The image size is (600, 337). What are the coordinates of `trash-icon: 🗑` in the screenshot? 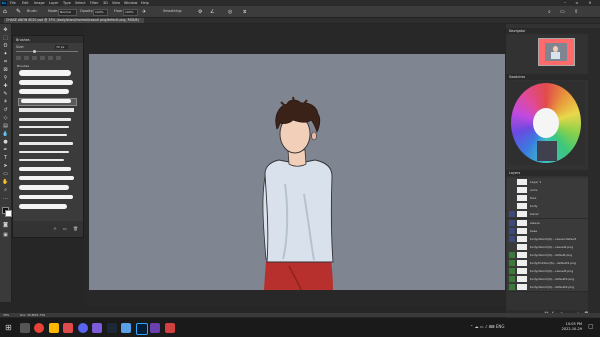 It's located at (75, 228).